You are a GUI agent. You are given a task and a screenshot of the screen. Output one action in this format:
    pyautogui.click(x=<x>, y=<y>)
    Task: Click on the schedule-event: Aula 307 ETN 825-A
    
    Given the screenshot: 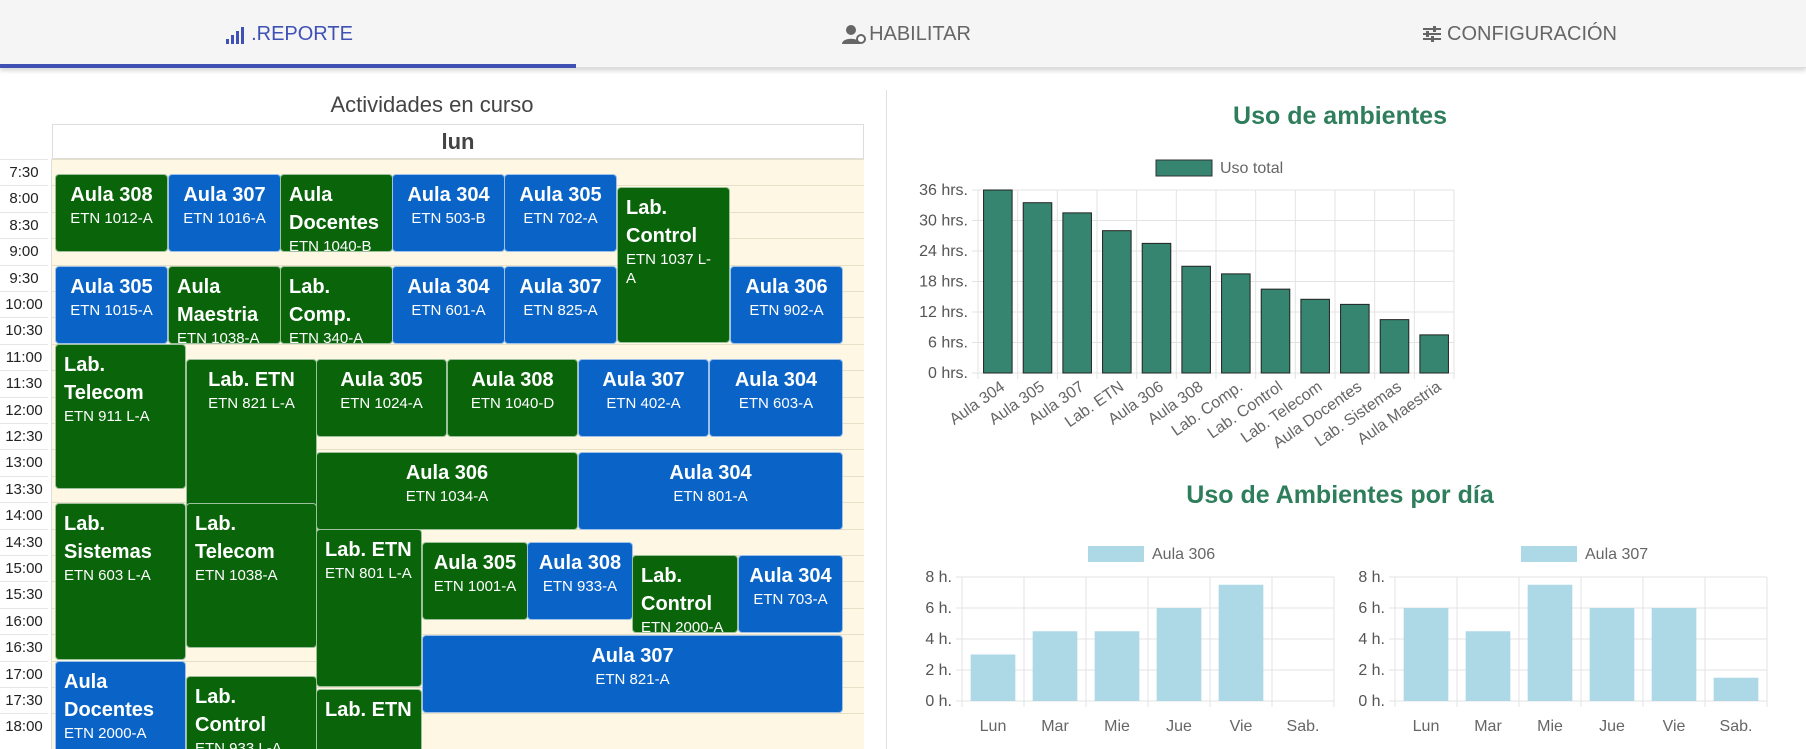 What is the action you would take?
    pyautogui.click(x=560, y=305)
    